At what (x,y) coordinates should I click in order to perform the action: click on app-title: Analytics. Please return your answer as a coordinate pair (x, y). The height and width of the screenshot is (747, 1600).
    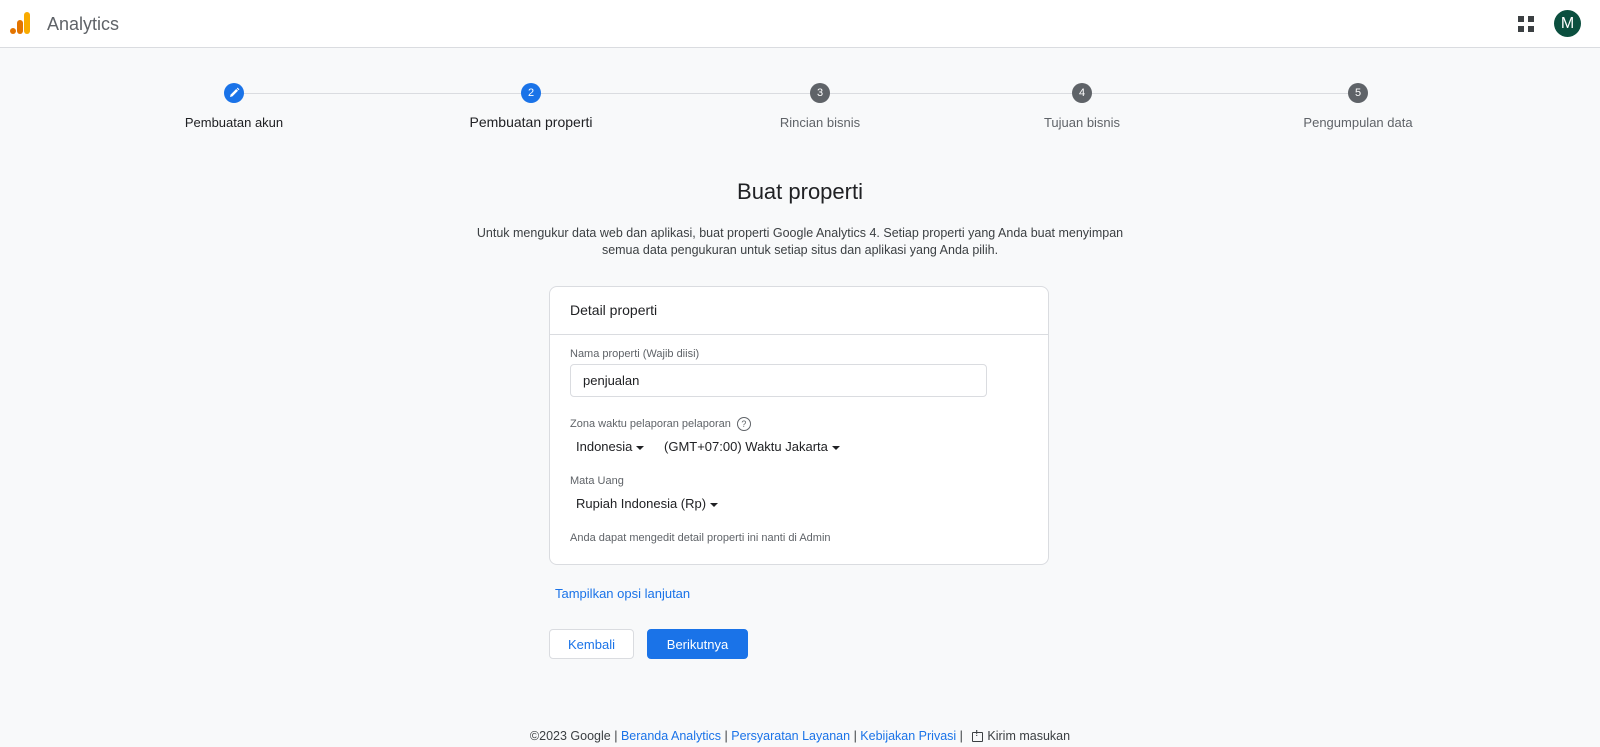
    Looking at the image, I should click on (83, 24).